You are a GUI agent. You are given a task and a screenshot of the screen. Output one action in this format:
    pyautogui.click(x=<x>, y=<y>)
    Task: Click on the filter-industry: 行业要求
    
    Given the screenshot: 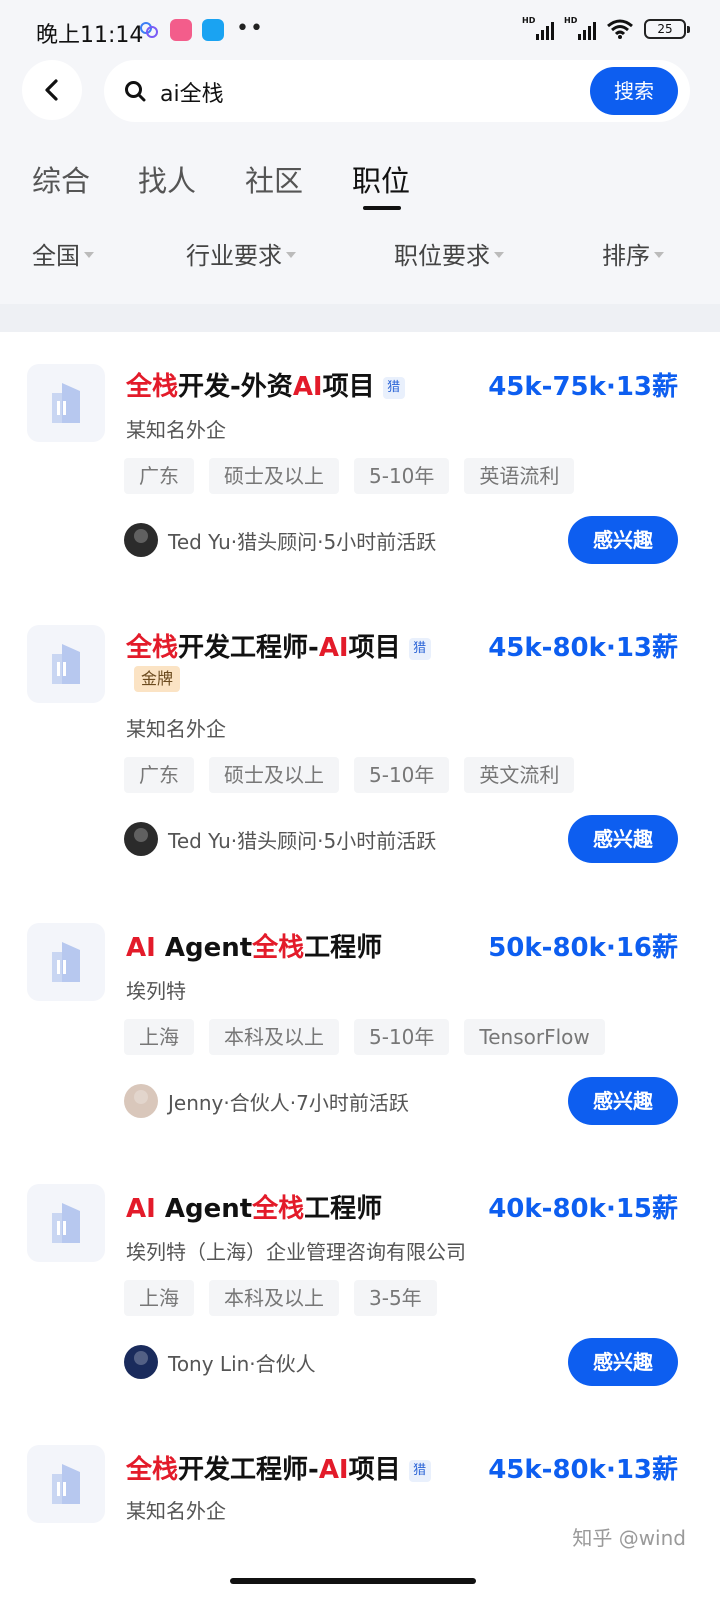 What is the action you would take?
    pyautogui.click(x=241, y=253)
    